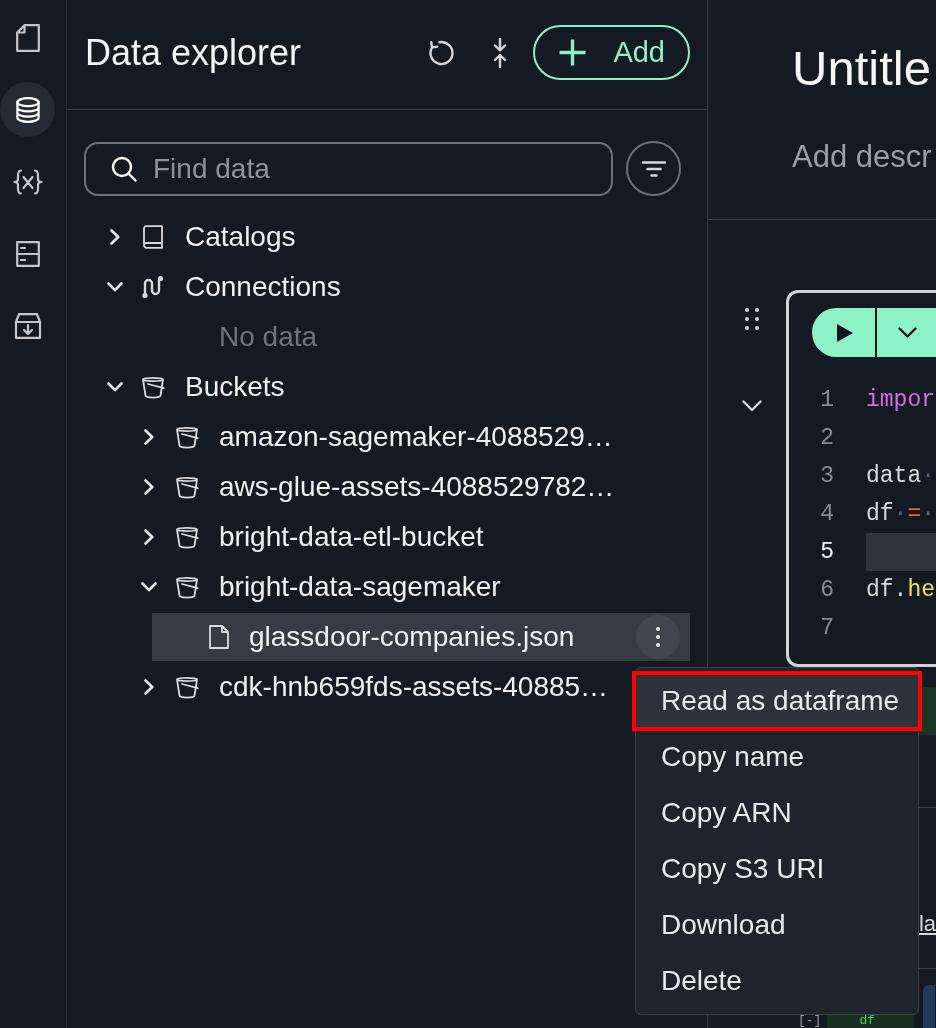 This screenshot has width=936, height=1028. What do you see at coordinates (777, 701) in the screenshot?
I see `menu-item: Read as dataframe` at bounding box center [777, 701].